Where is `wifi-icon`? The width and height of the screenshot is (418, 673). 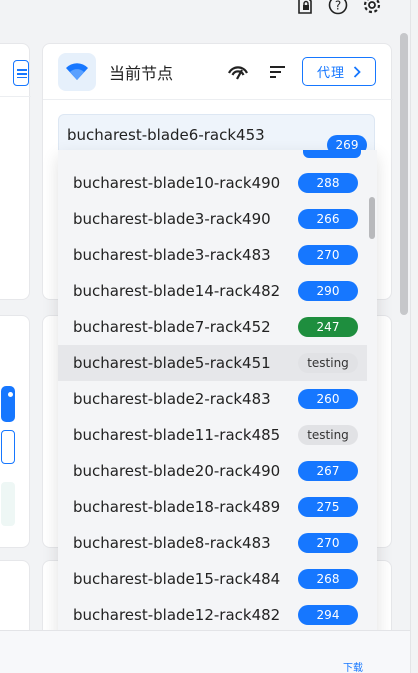
wifi-icon is located at coordinates (77, 72).